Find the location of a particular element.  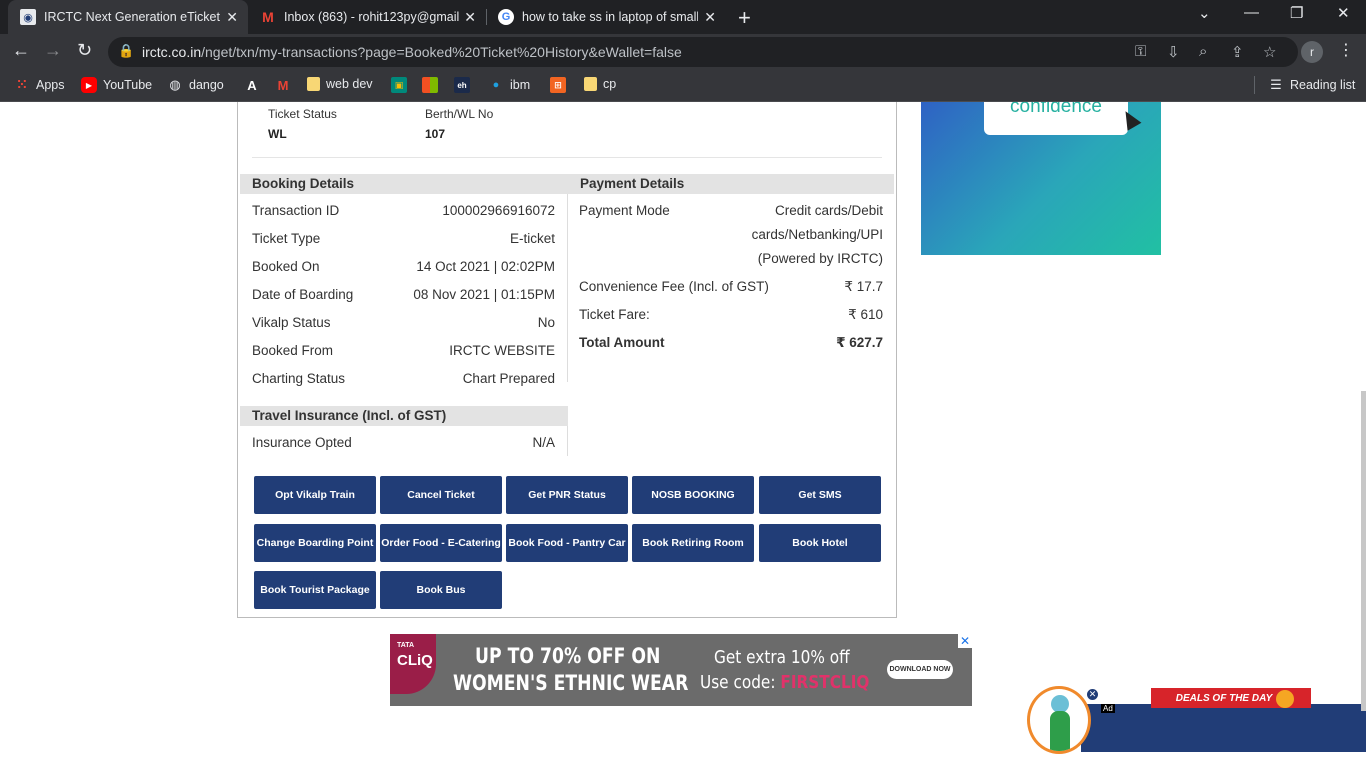

menu-dots-icon: ⋮ is located at coordinates (1346, 50).